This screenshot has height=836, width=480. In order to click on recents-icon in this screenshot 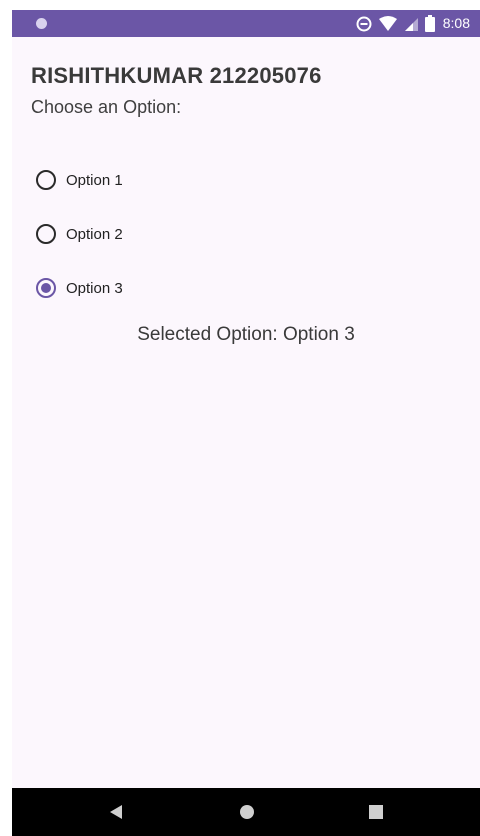, I will do `click(376, 812)`.